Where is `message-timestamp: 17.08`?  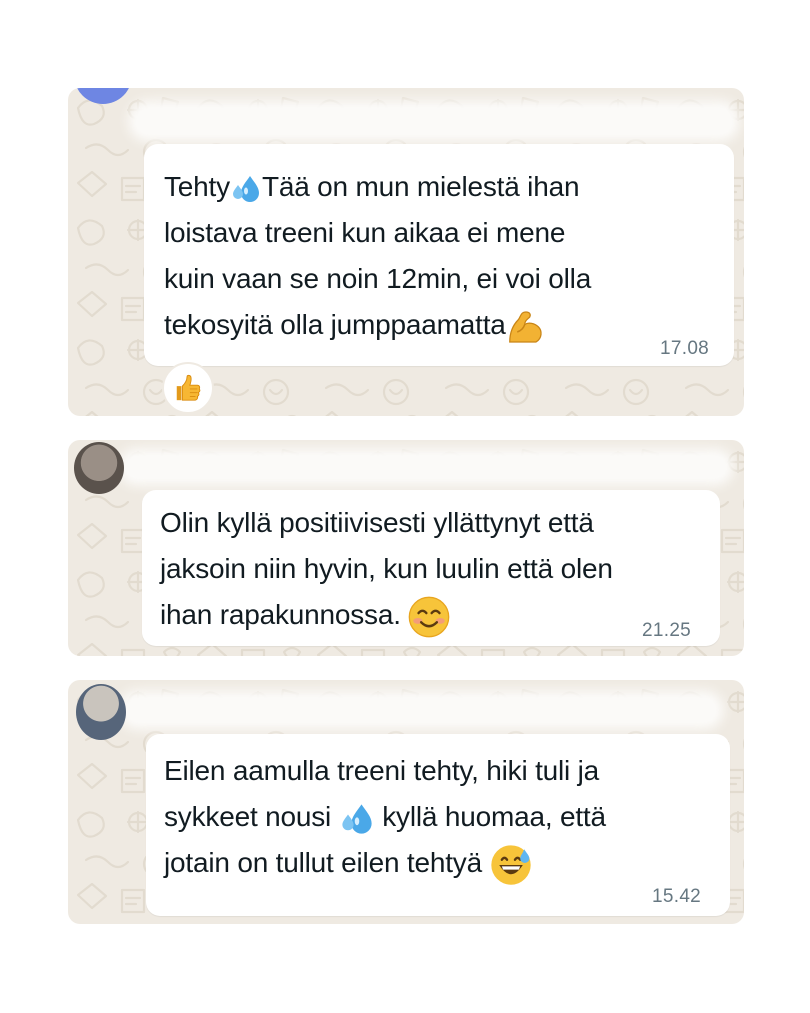 message-timestamp: 17.08 is located at coordinates (685, 348).